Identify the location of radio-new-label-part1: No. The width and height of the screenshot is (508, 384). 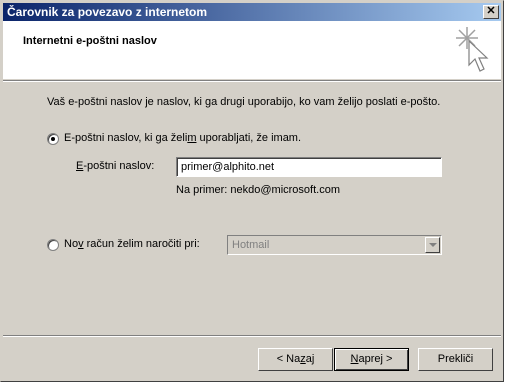
(71, 244).